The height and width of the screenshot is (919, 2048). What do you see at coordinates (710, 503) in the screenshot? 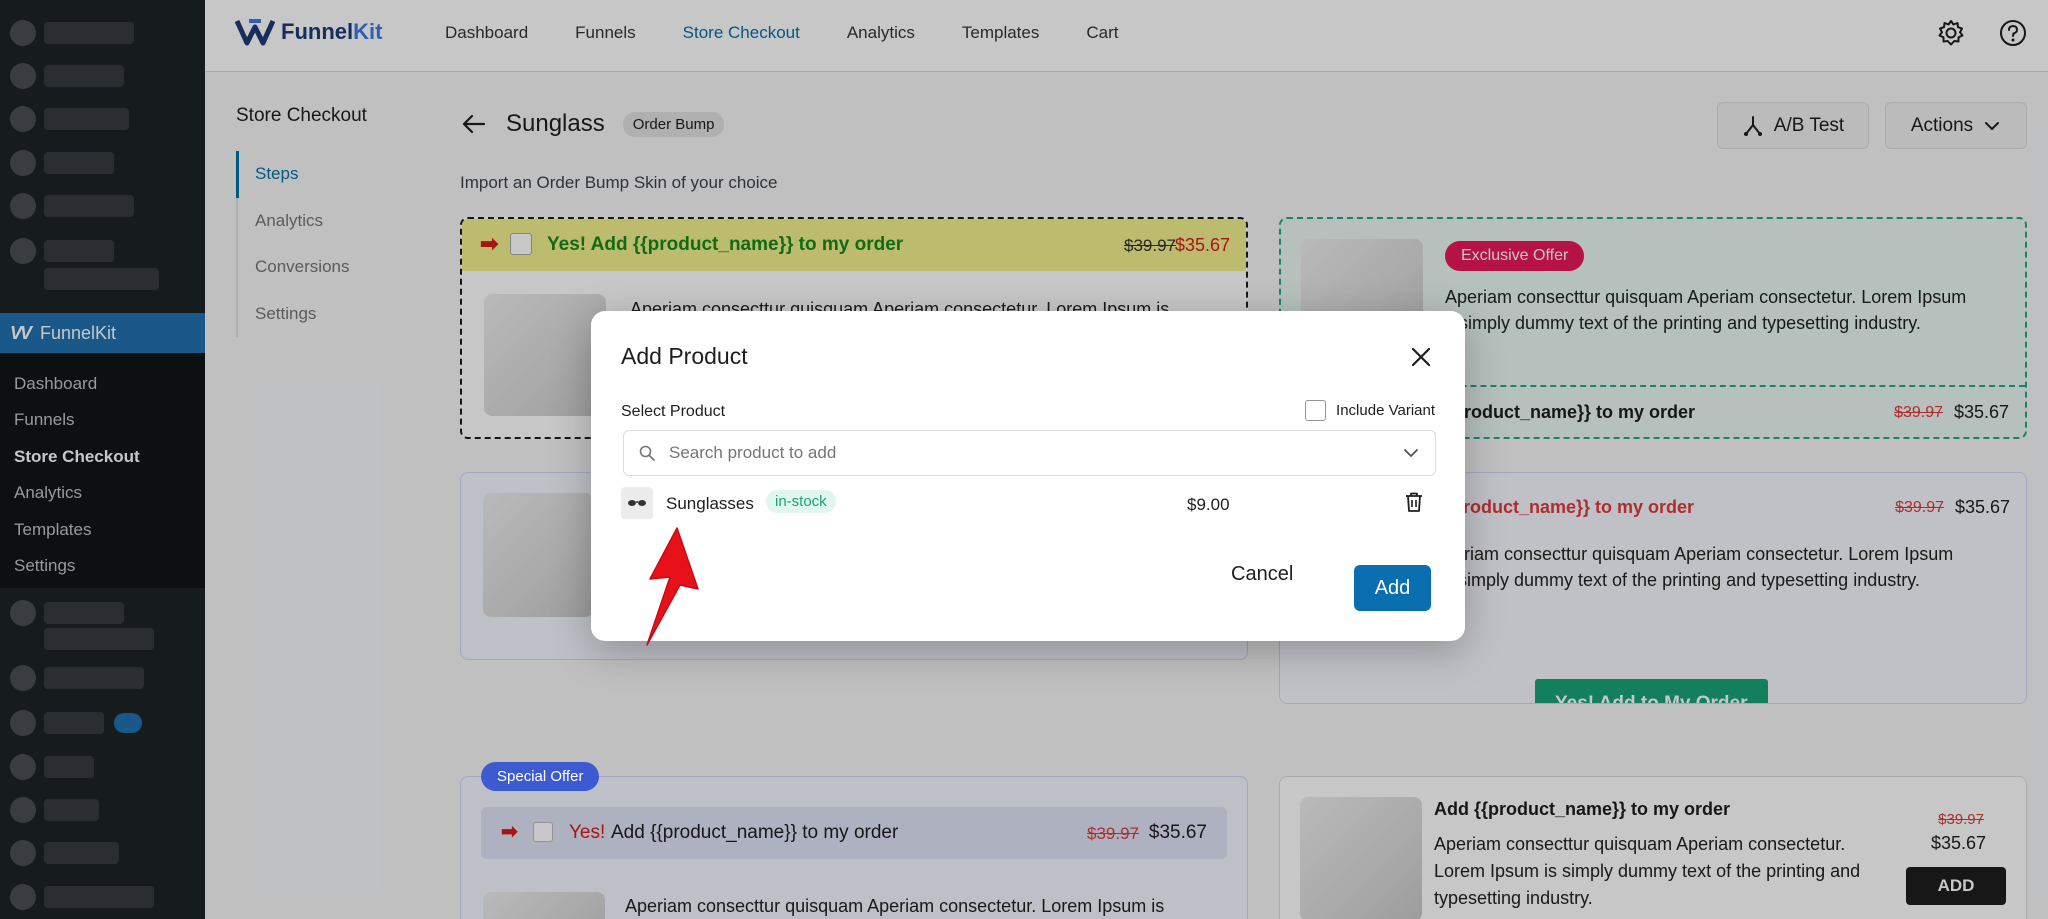
I see `product-name: Sunglasses` at bounding box center [710, 503].